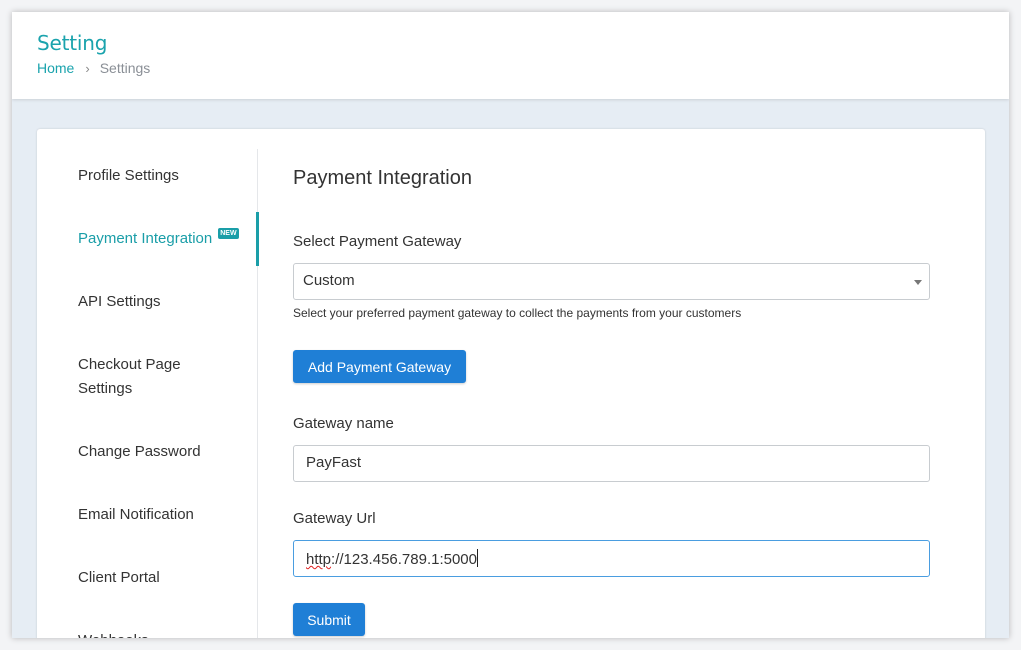  What do you see at coordinates (319, 559) in the screenshot?
I see `spellcheck-word: http` at bounding box center [319, 559].